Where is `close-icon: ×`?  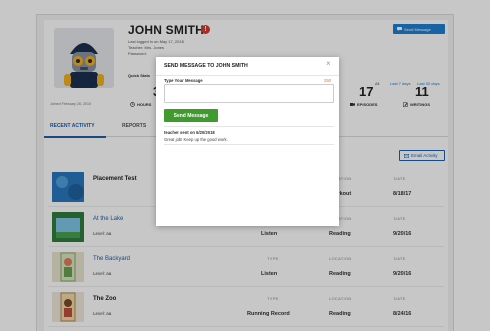
close-icon: × is located at coordinates (328, 63).